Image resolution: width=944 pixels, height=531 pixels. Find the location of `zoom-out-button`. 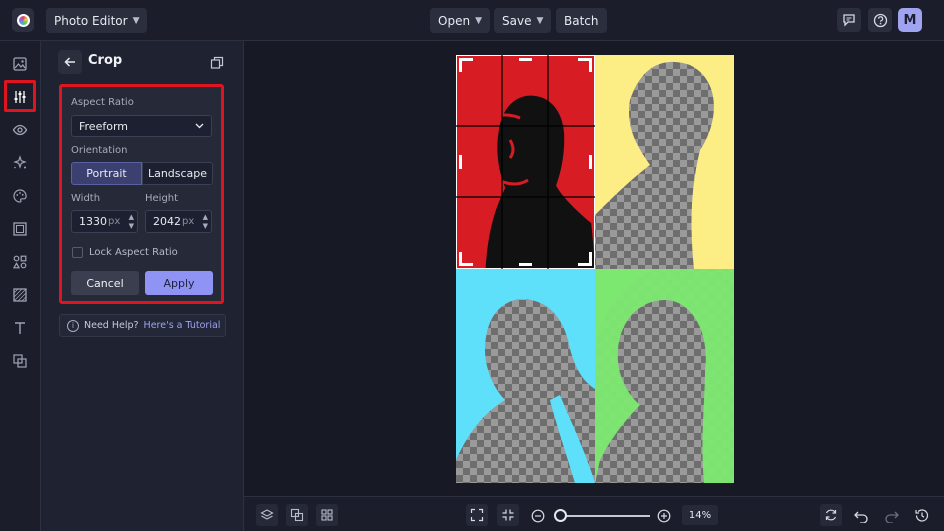

zoom-out-button is located at coordinates (538, 517).